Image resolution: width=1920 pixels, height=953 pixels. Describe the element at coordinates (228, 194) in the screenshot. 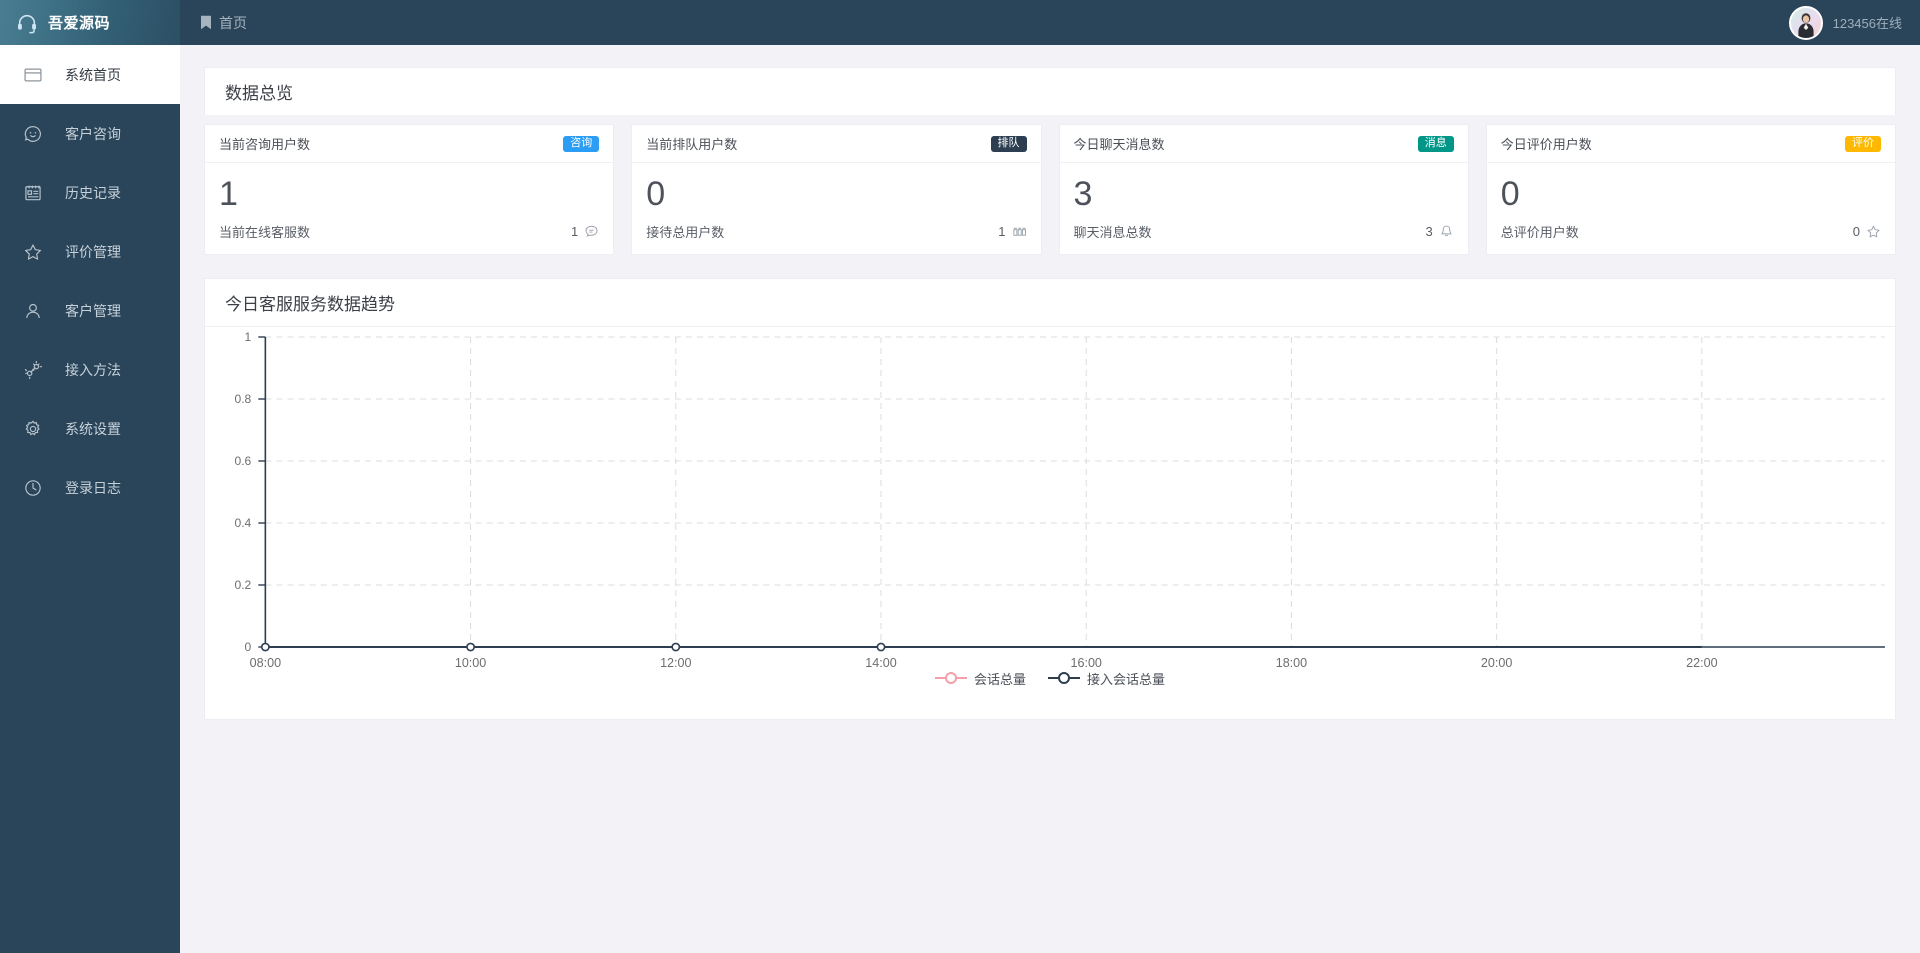

I see `stat-card-value: 1` at that location.